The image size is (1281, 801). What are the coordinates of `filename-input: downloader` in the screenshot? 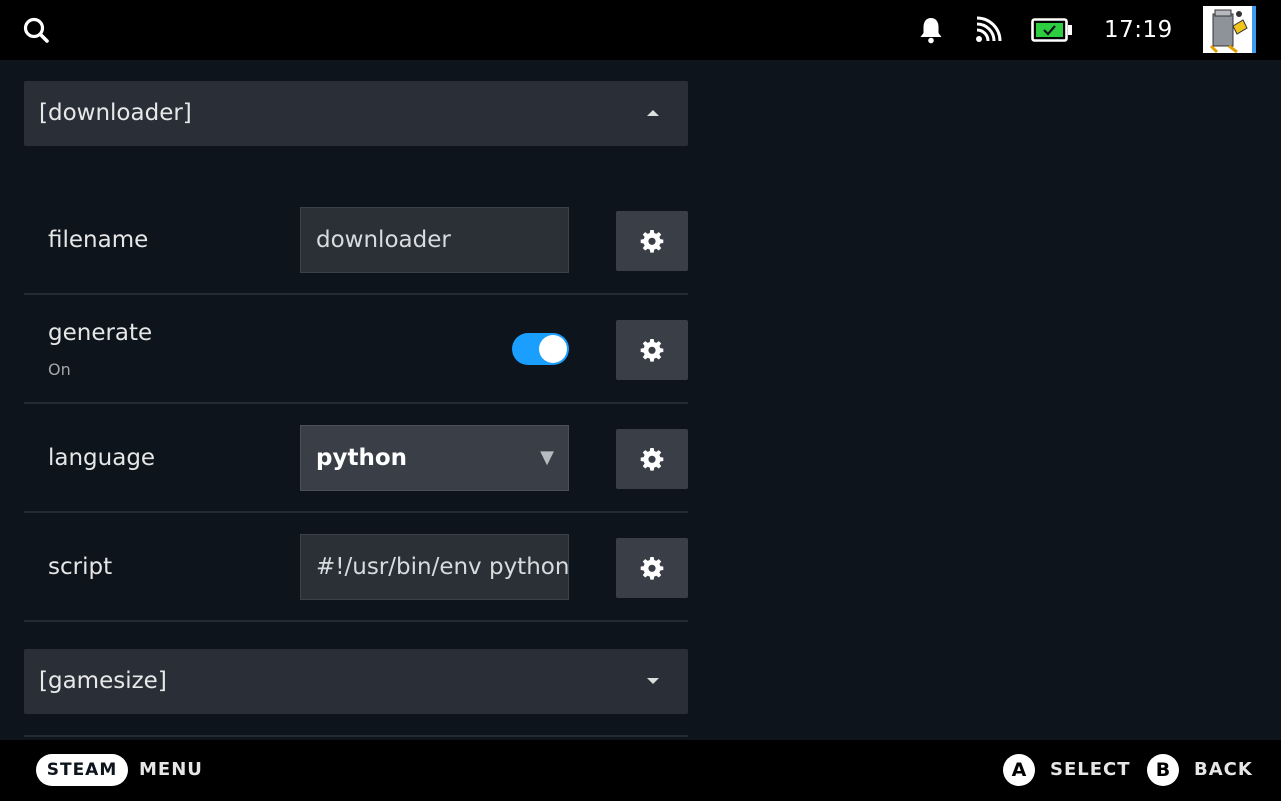 It's located at (434, 240).